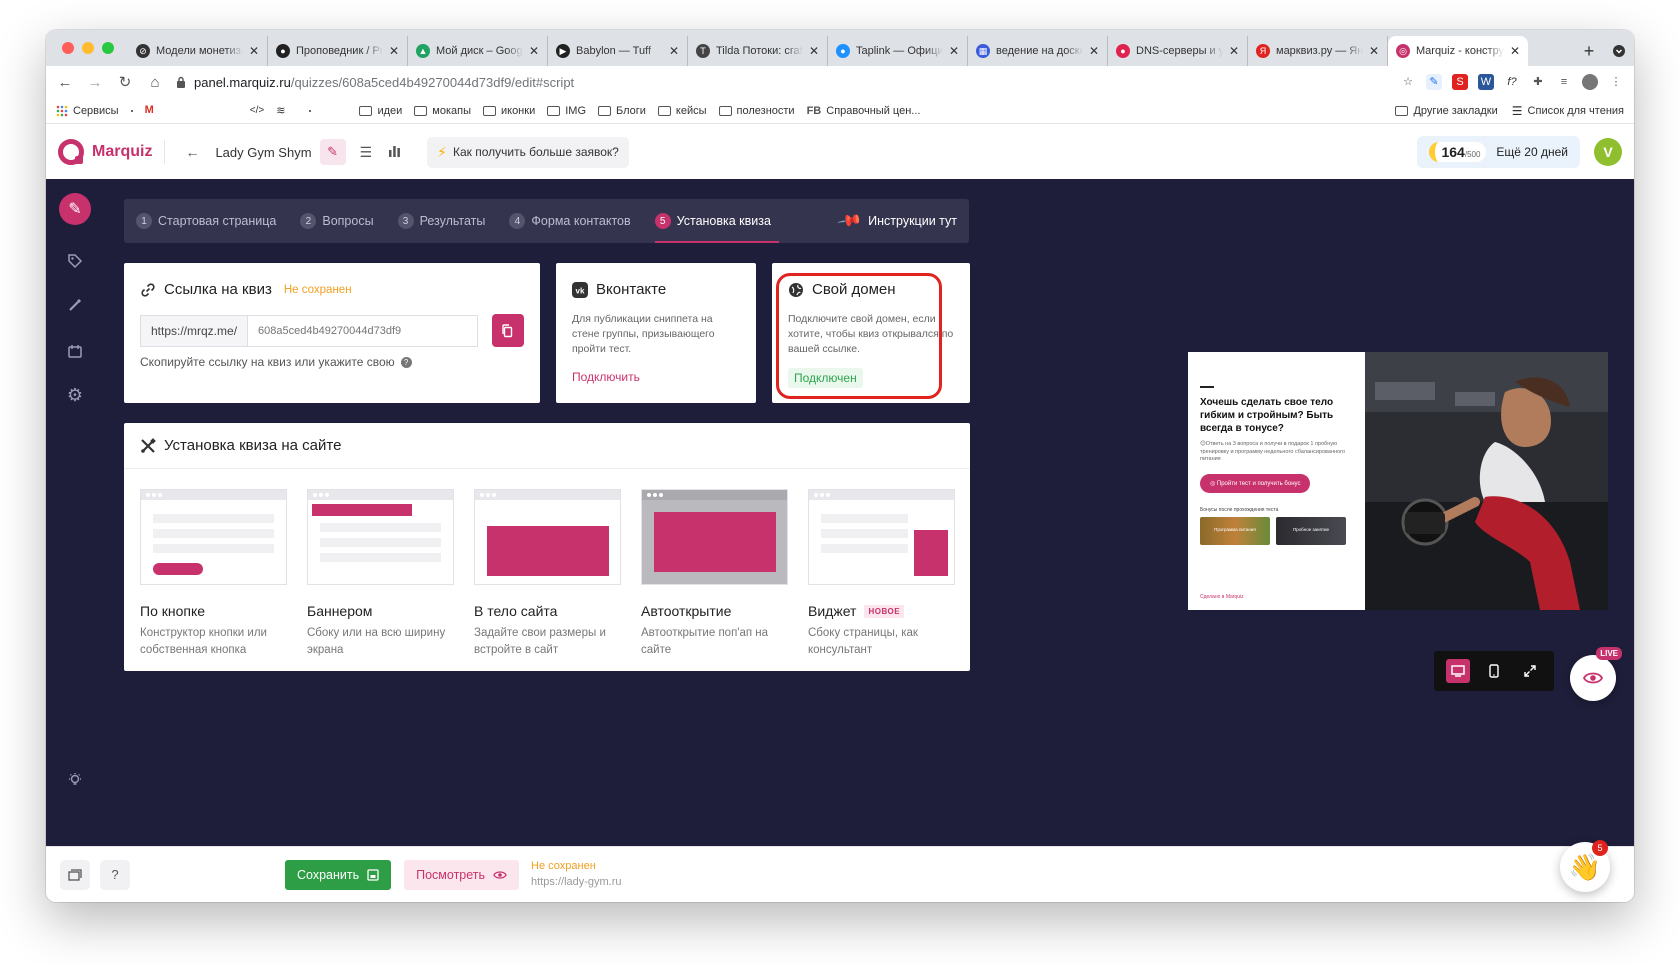  What do you see at coordinates (65, 82) in the screenshot?
I see `back-icon: ←` at bounding box center [65, 82].